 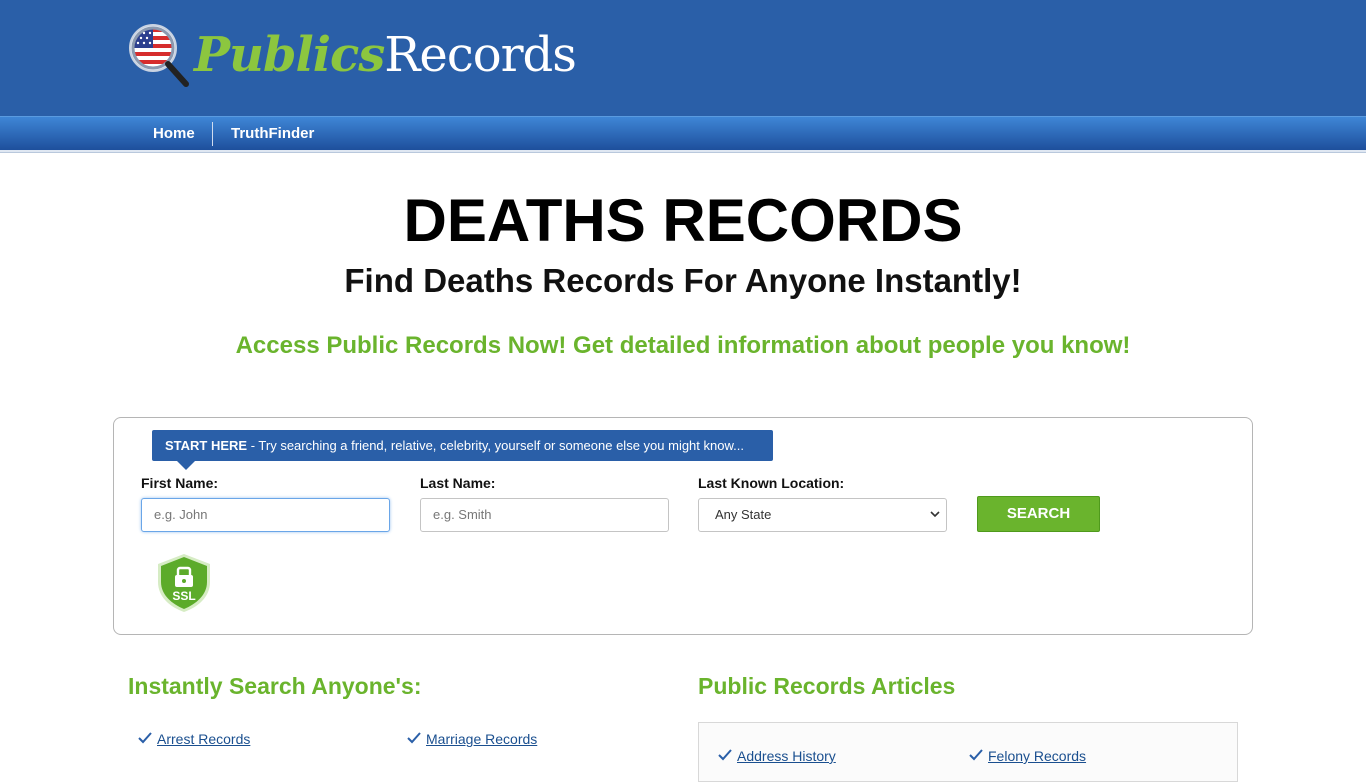 I want to click on start-here-label: START HERE, so click(x=206, y=445).